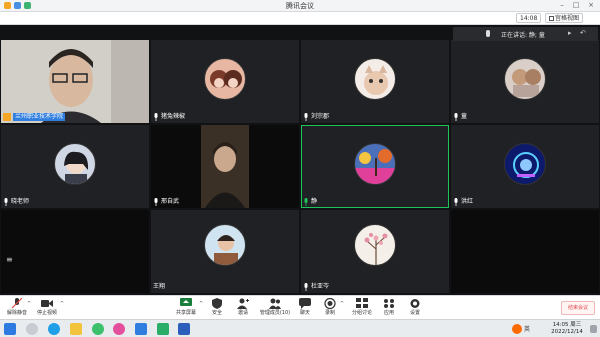 The width and height of the screenshot is (600, 337). I want to click on participant-name-bar: 刘宗郡, so click(316, 116).